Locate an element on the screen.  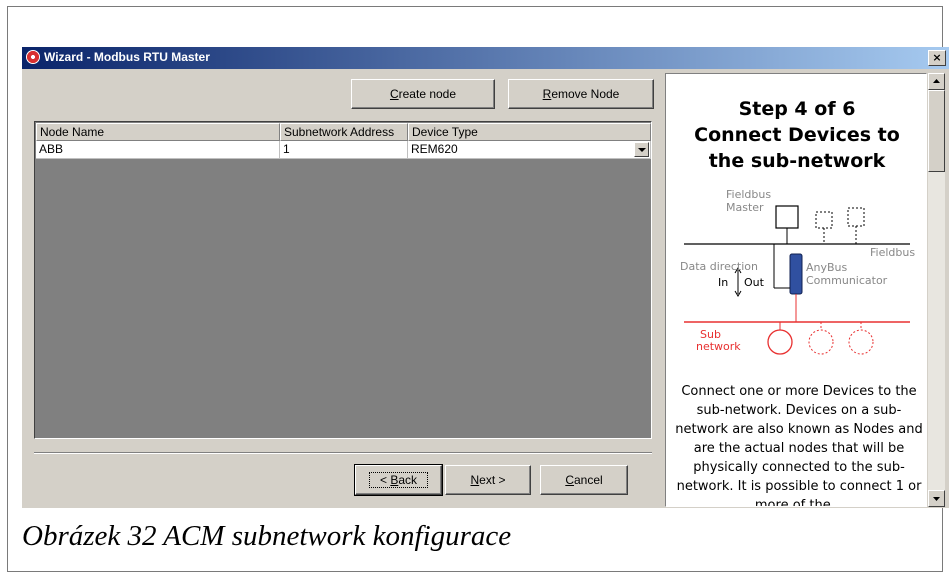
footer-separator is located at coordinates (343, 453).